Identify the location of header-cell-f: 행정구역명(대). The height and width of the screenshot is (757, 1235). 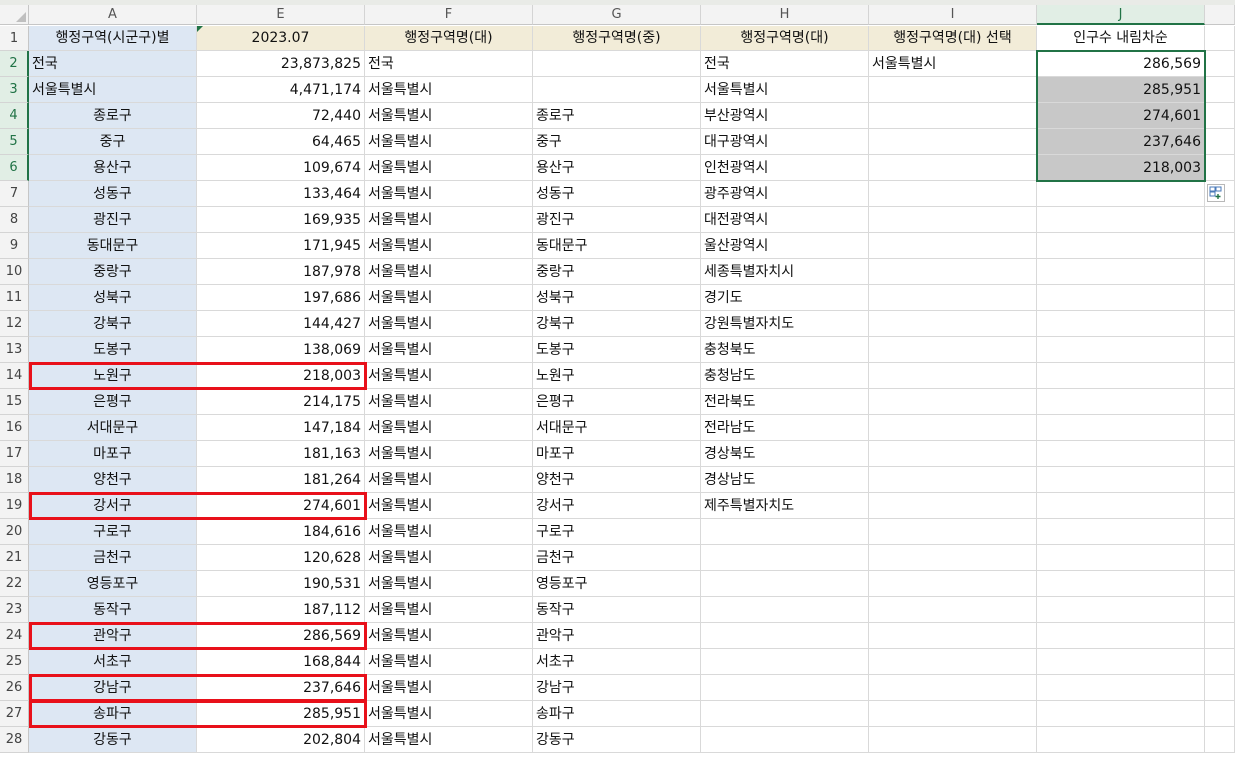
(449, 38).